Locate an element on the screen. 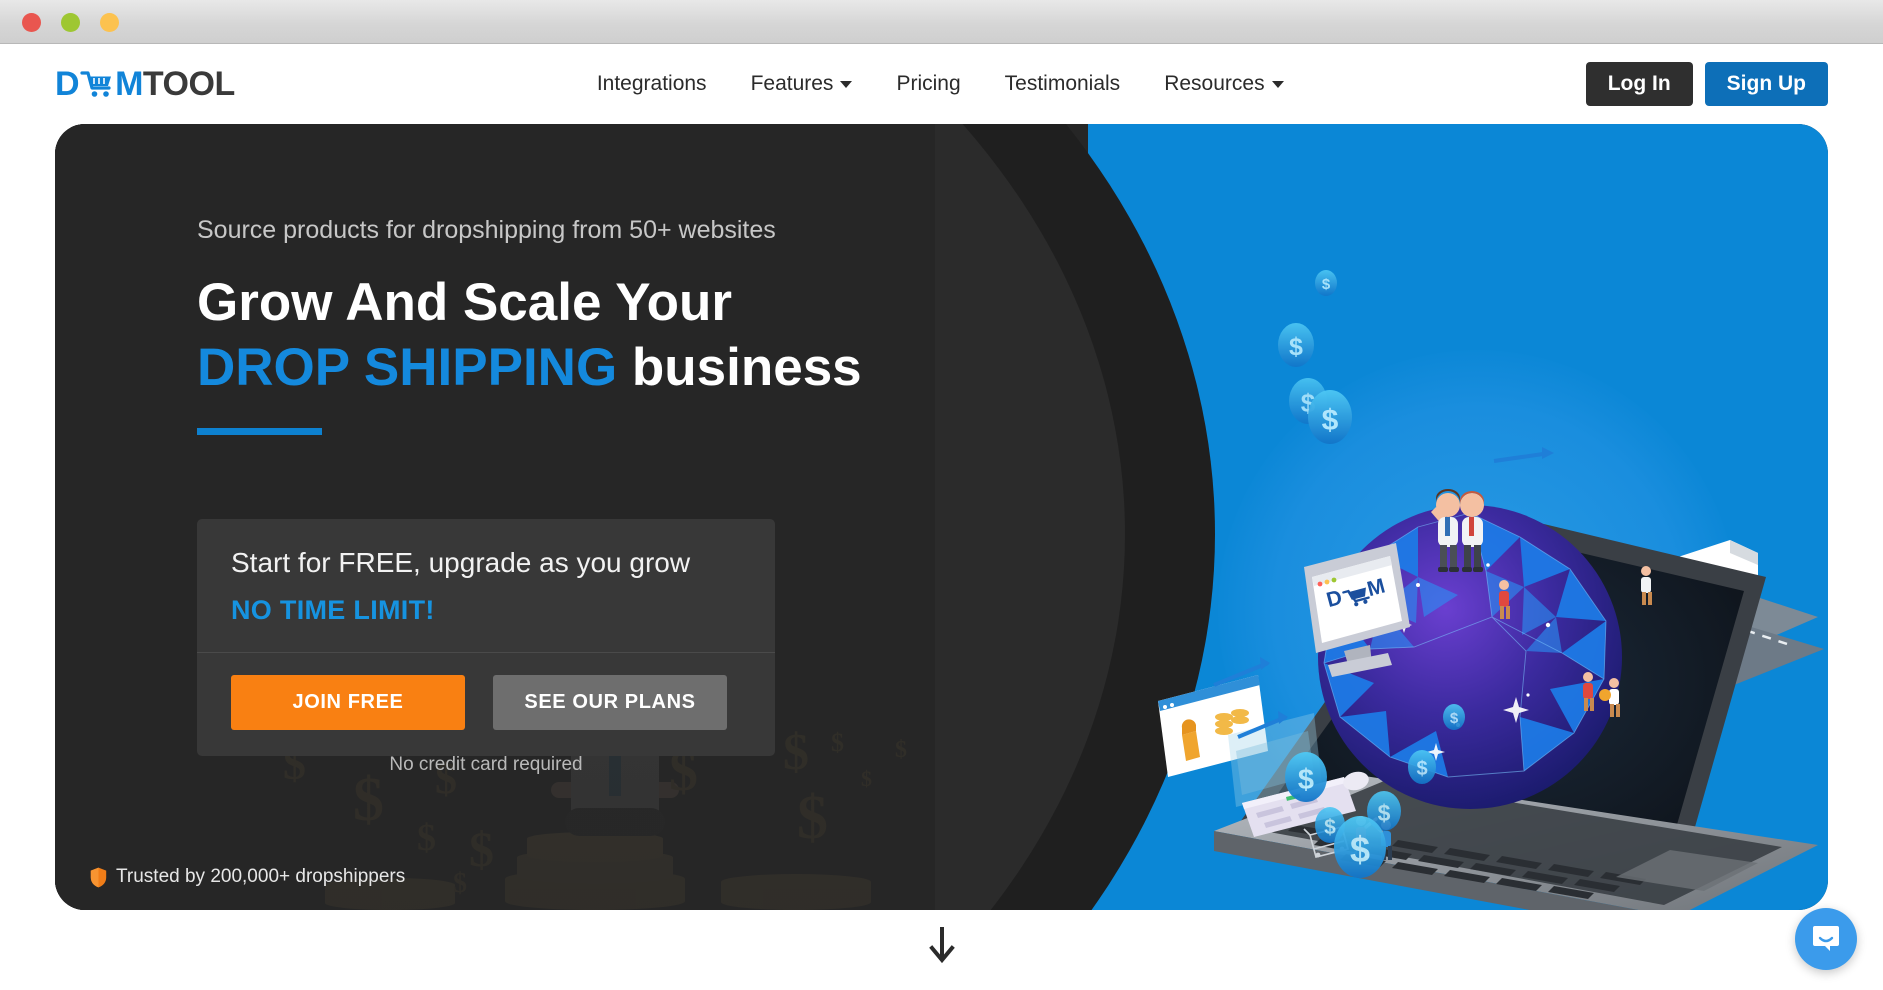 This screenshot has width=1883, height=990. nav-item-features: Features is located at coordinates (802, 84).